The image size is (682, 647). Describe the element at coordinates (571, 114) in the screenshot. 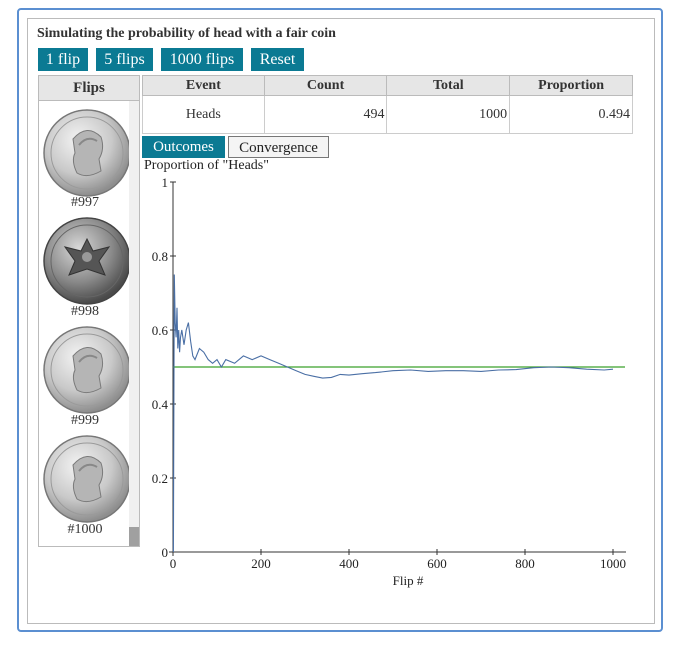

I see `cell-proportion: 0.494` at that location.